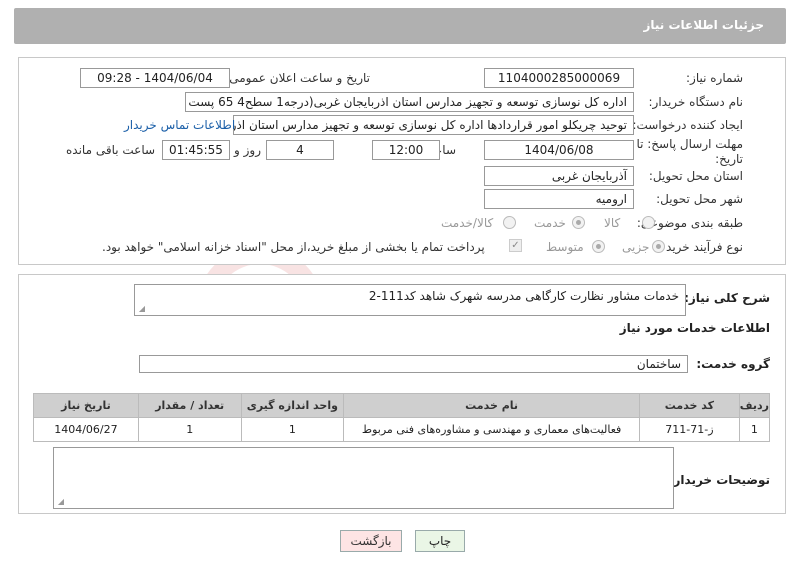  Describe the element at coordinates (247, 150) in the screenshot. I see `days-label: روز و` at that location.